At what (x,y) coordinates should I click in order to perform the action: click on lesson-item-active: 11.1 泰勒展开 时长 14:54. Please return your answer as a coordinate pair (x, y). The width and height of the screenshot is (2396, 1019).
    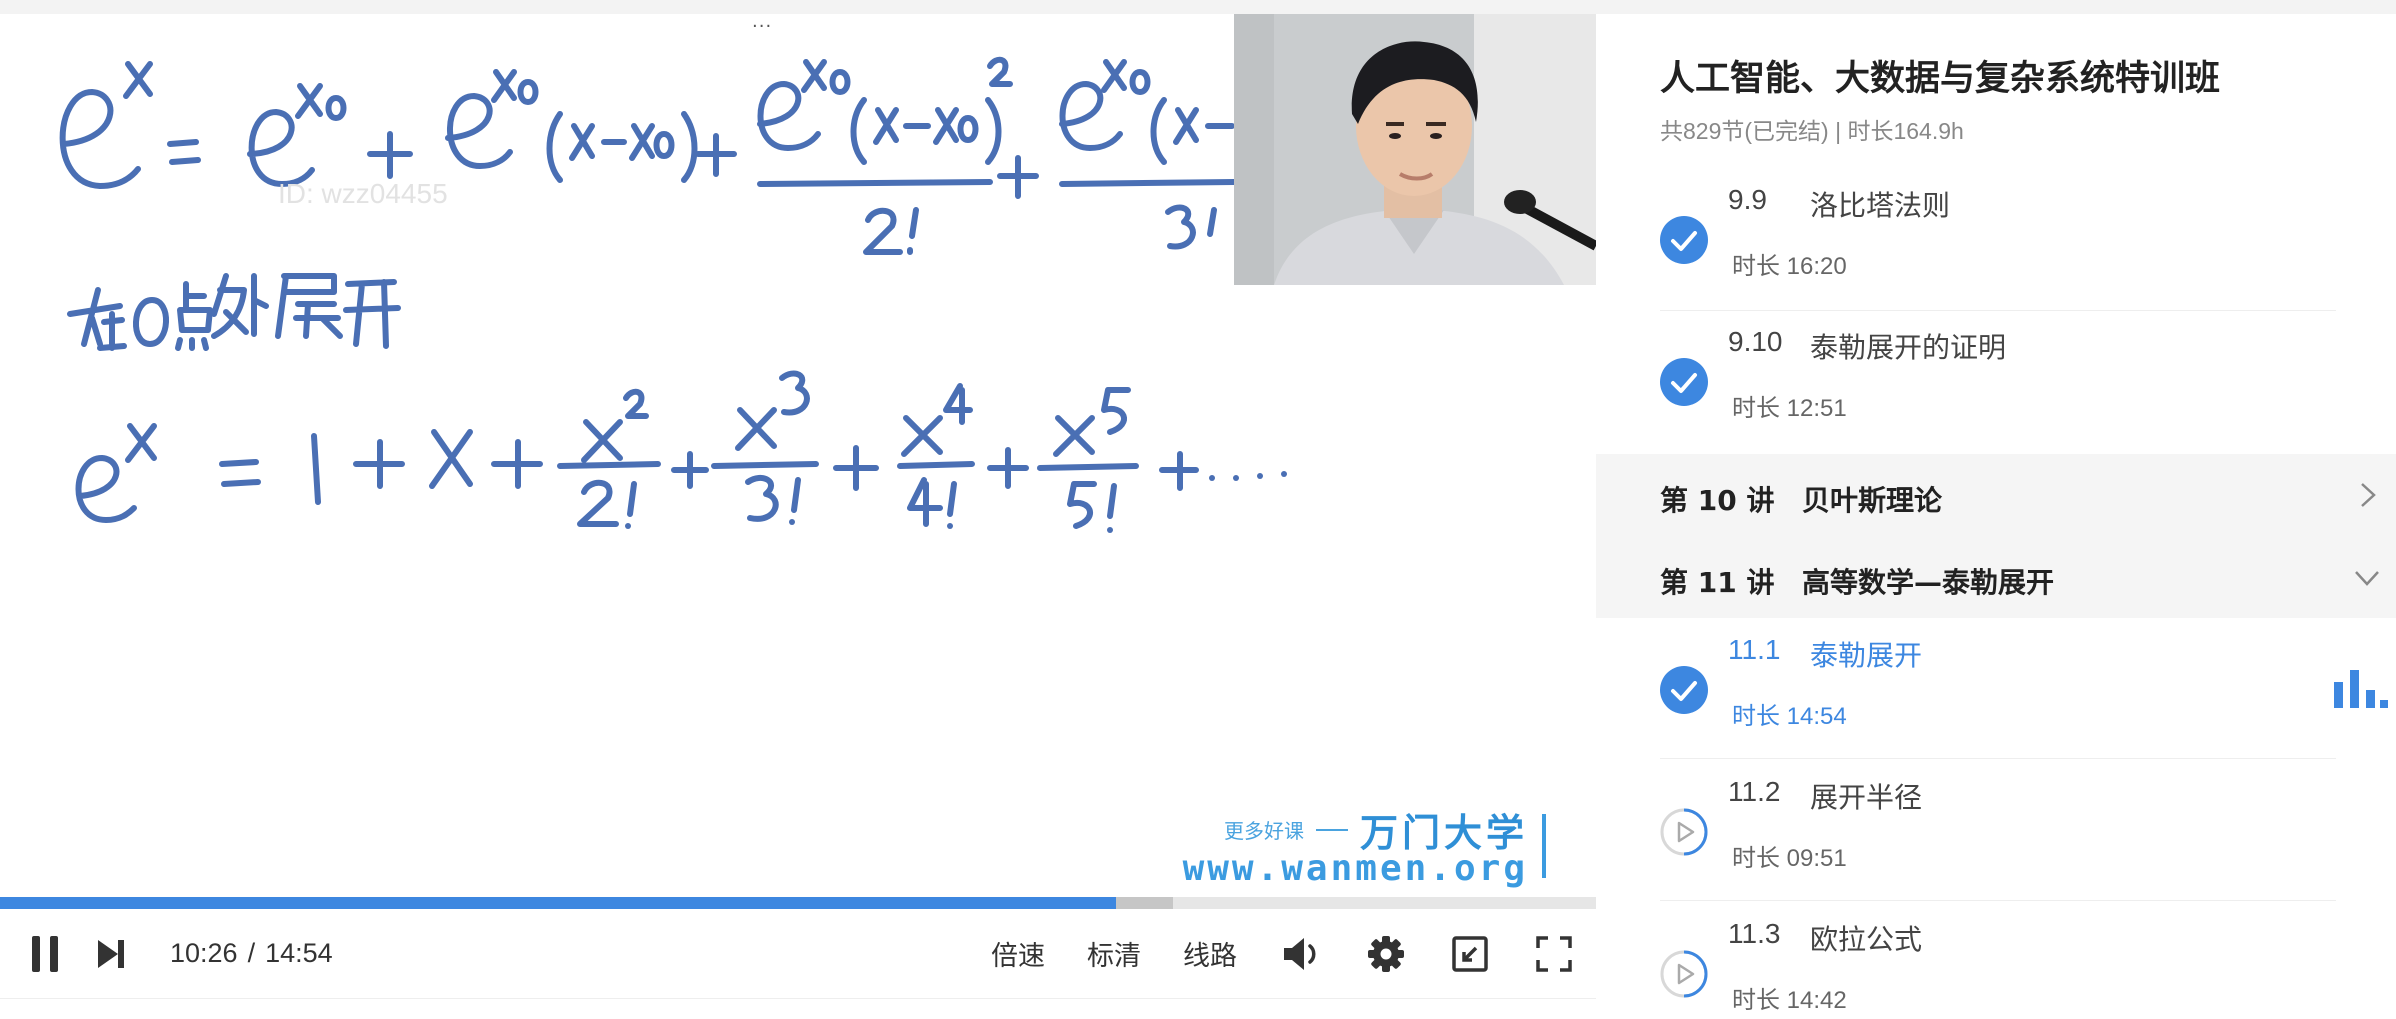
    Looking at the image, I should click on (2024, 705).